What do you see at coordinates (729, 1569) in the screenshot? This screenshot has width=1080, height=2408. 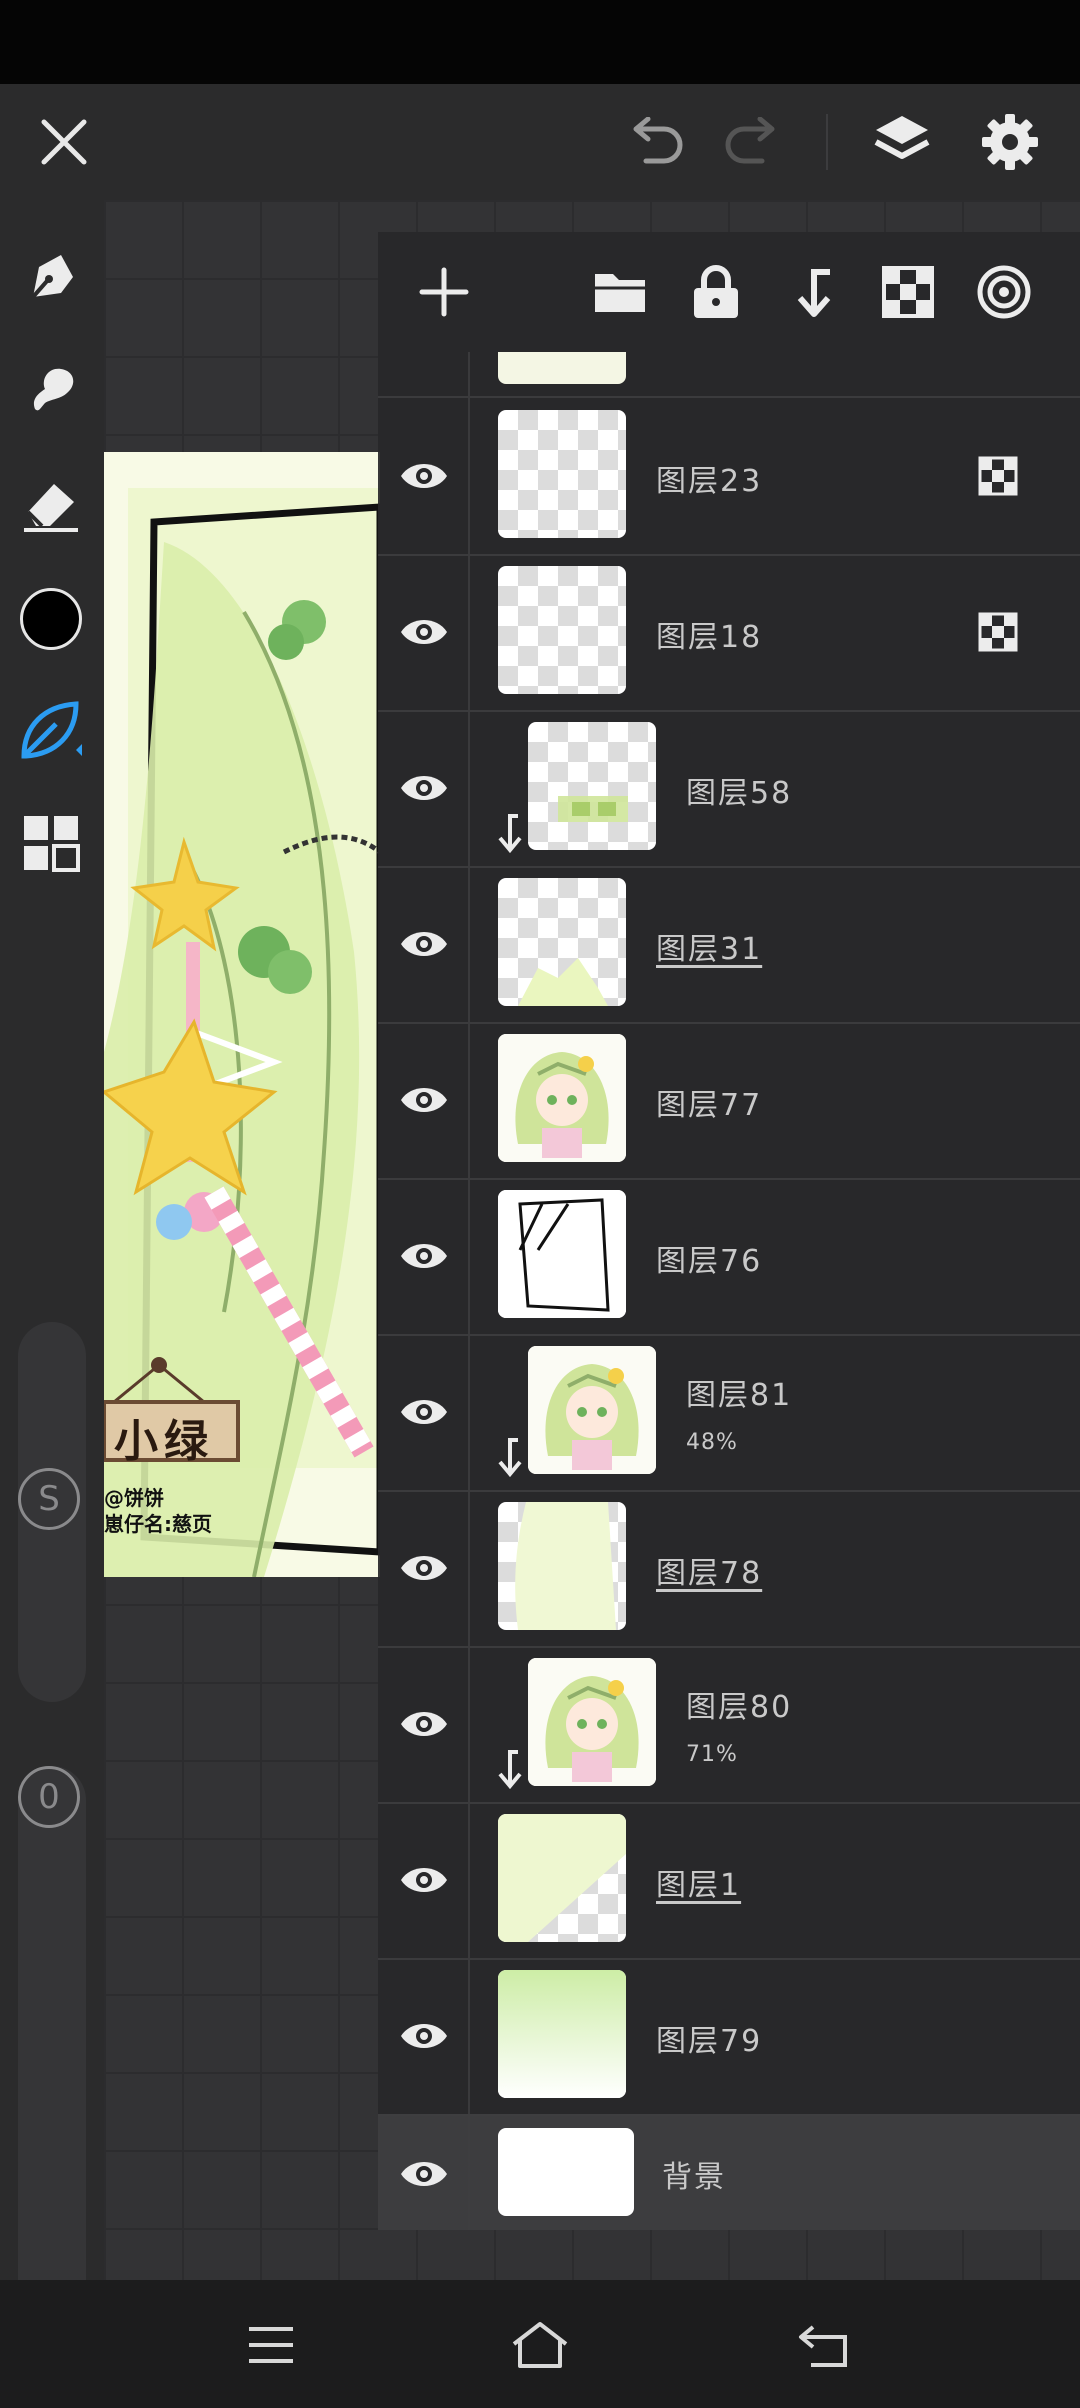 I see `layer-row: 图层78` at bounding box center [729, 1569].